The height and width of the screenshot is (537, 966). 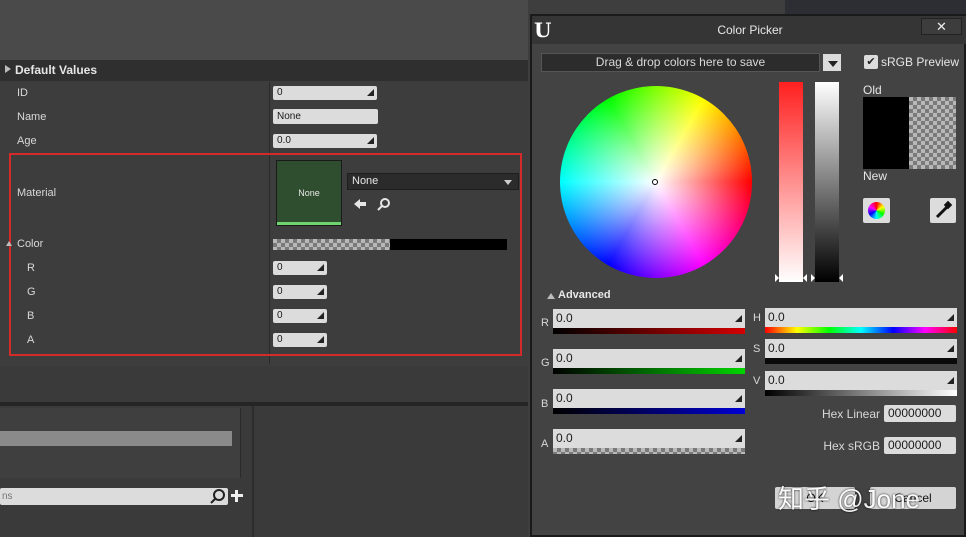 I want to click on saturation-marker-left, so click(x=777, y=278).